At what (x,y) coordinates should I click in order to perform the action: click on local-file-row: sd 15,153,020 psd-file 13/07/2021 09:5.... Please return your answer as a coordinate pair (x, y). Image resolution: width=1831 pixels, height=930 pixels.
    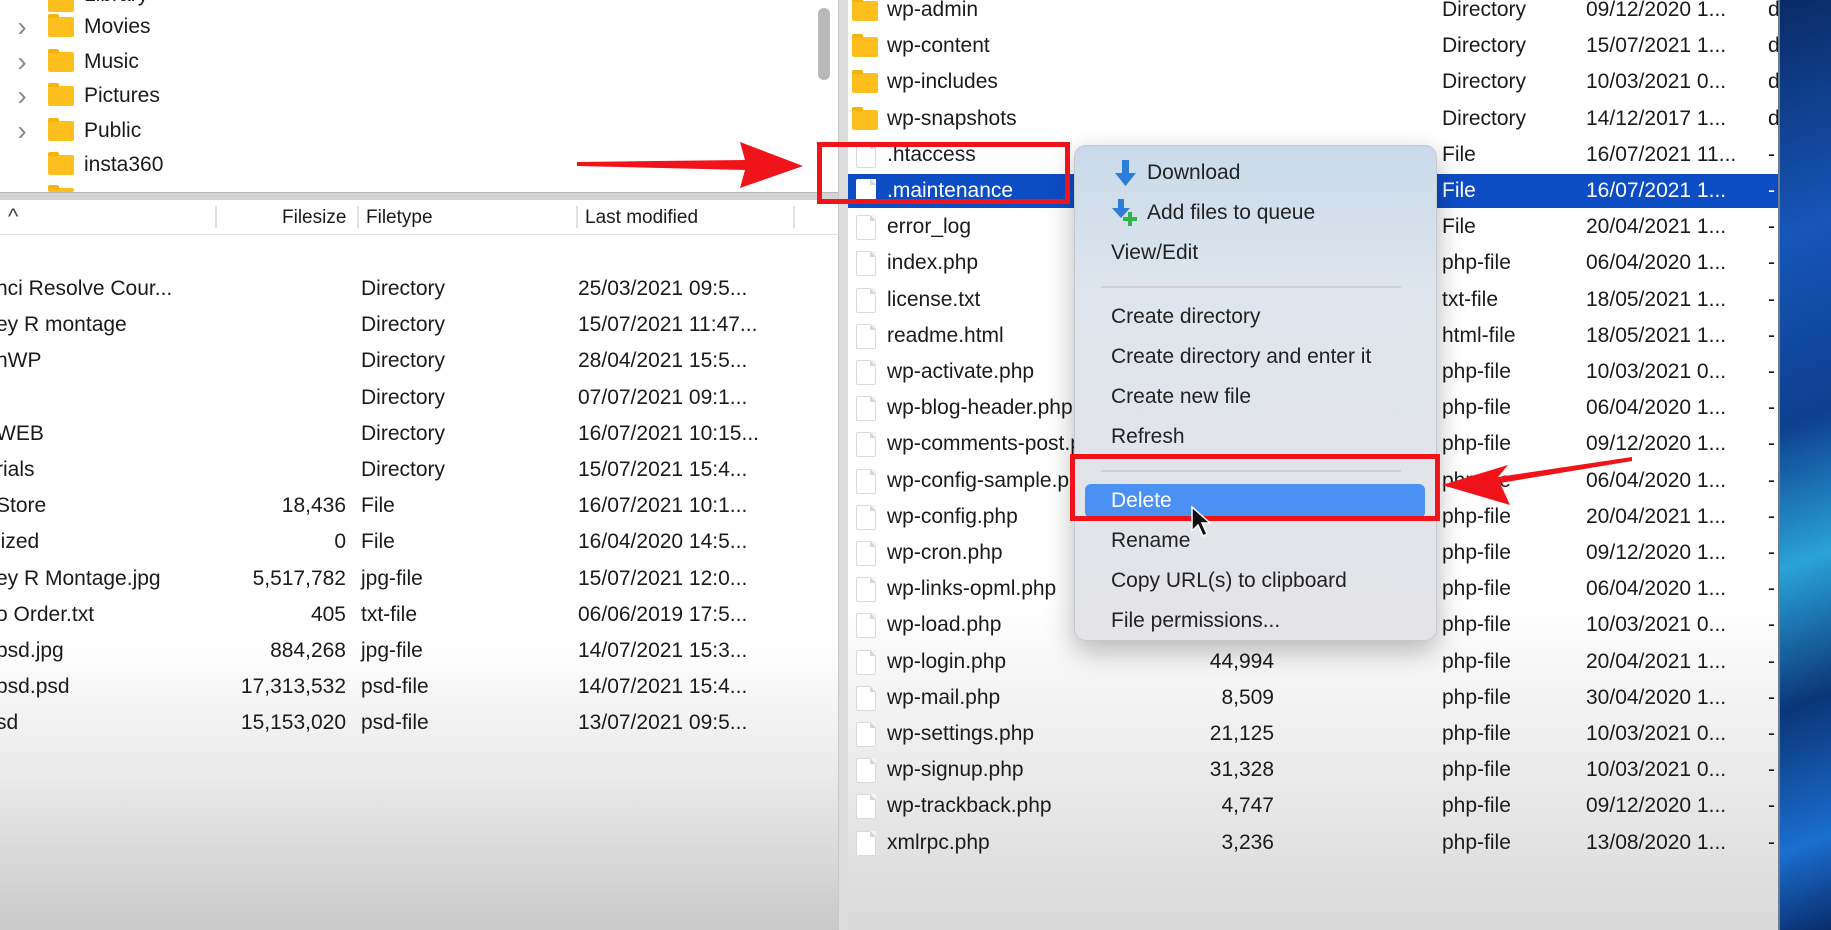
    Looking at the image, I should click on (419, 723).